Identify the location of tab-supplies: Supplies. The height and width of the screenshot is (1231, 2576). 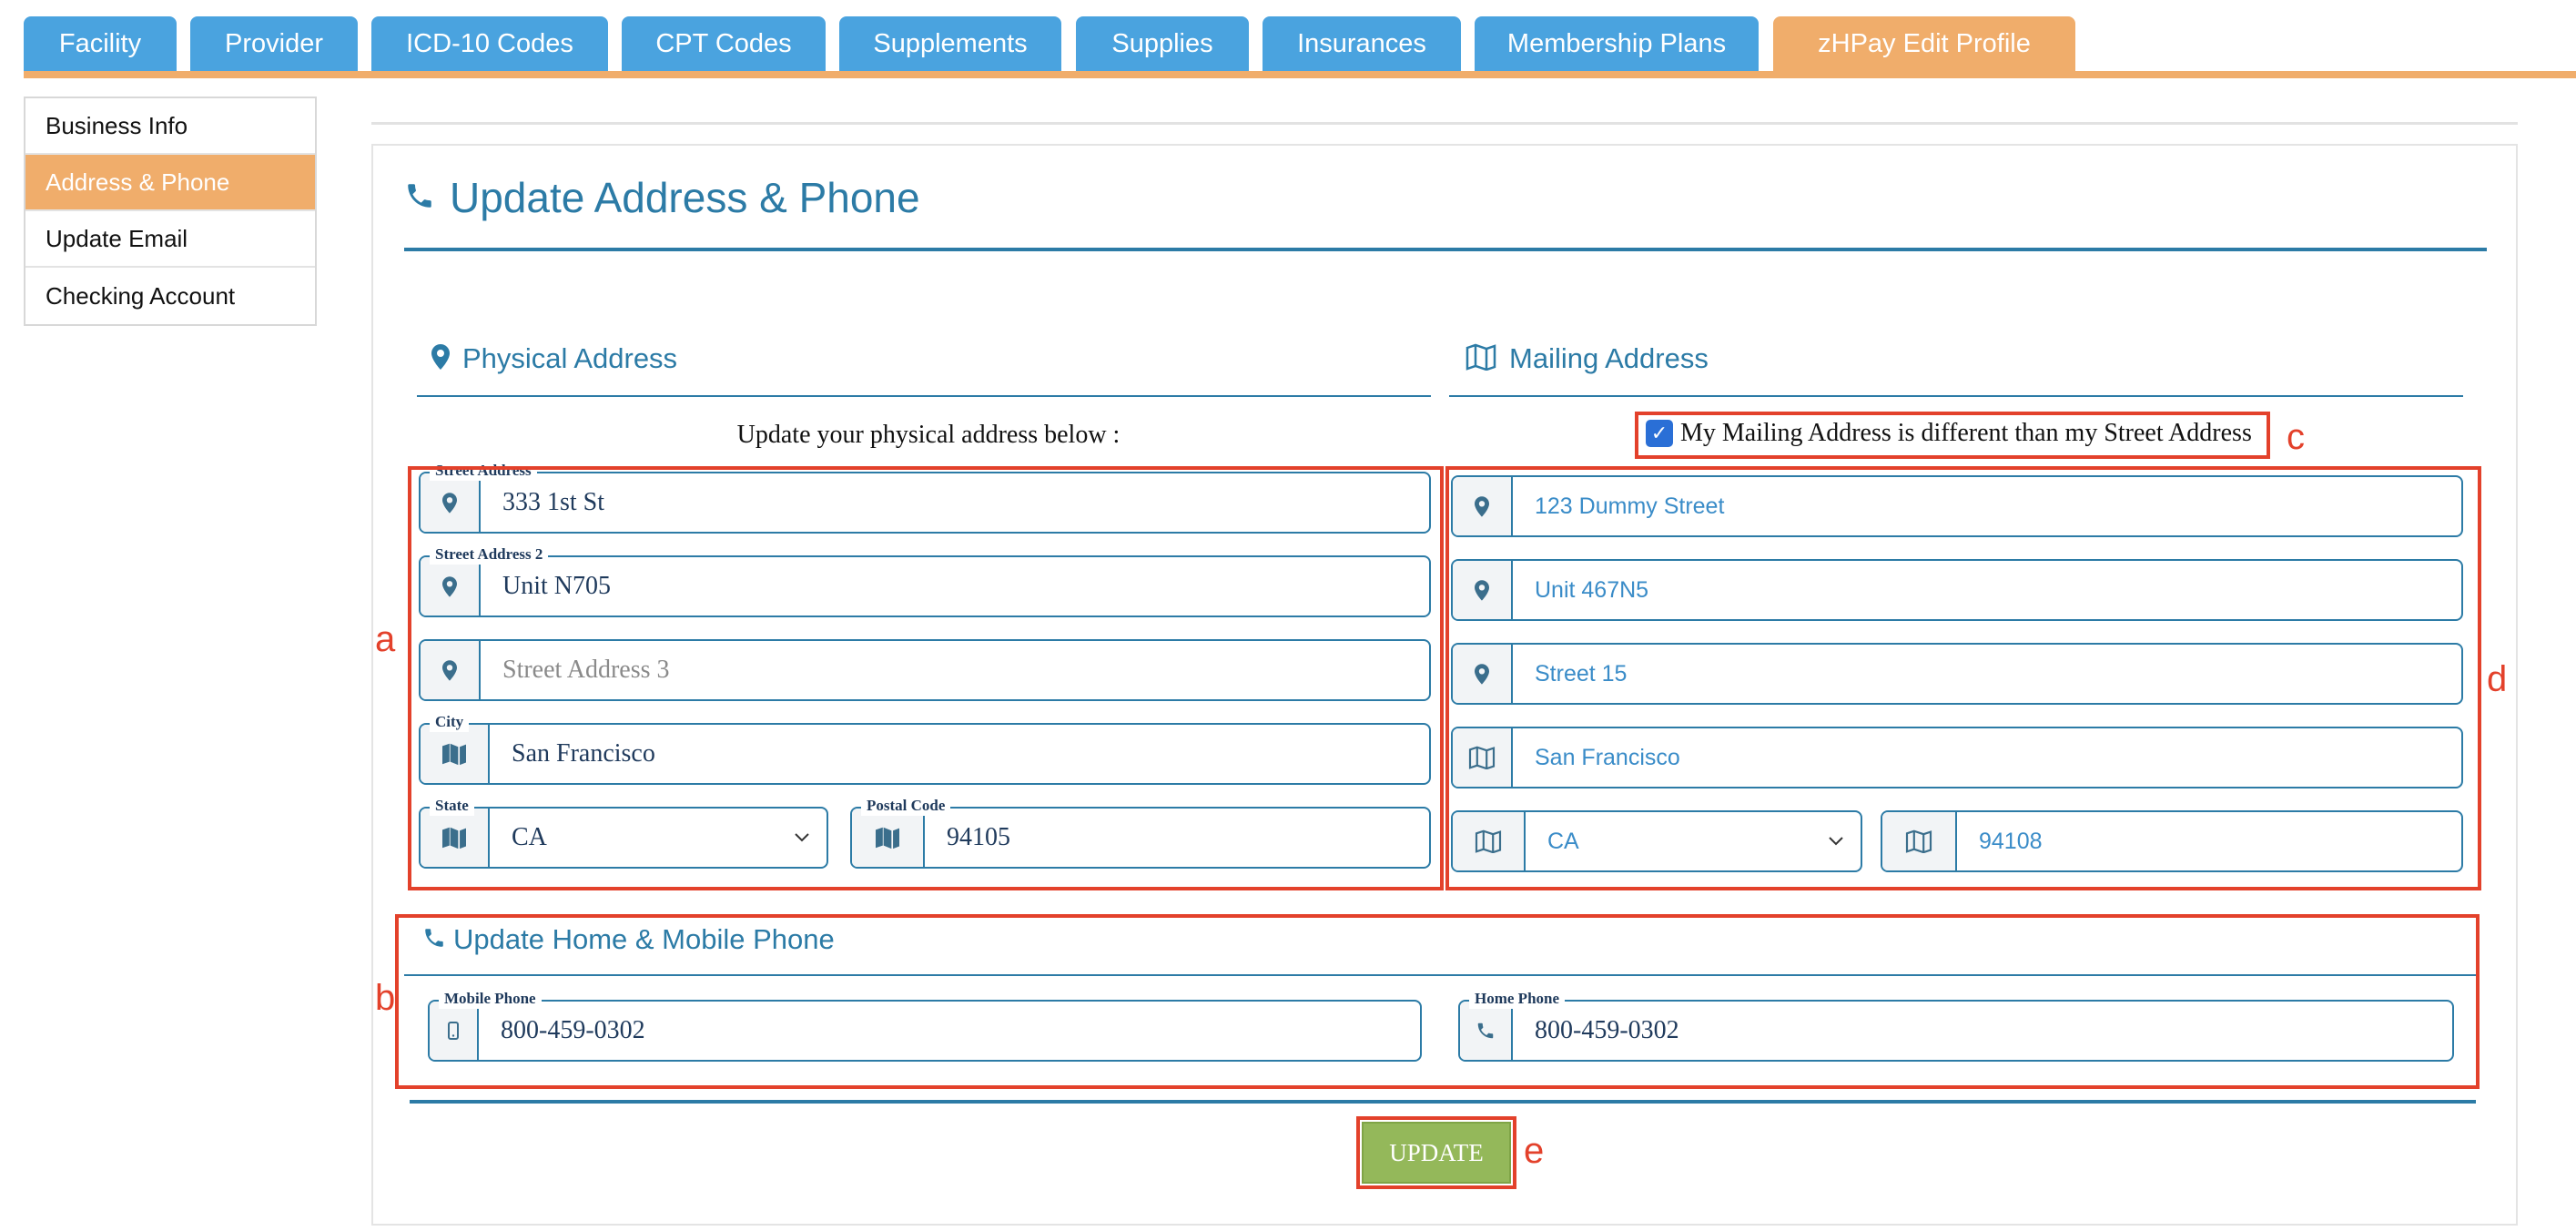
(1162, 43).